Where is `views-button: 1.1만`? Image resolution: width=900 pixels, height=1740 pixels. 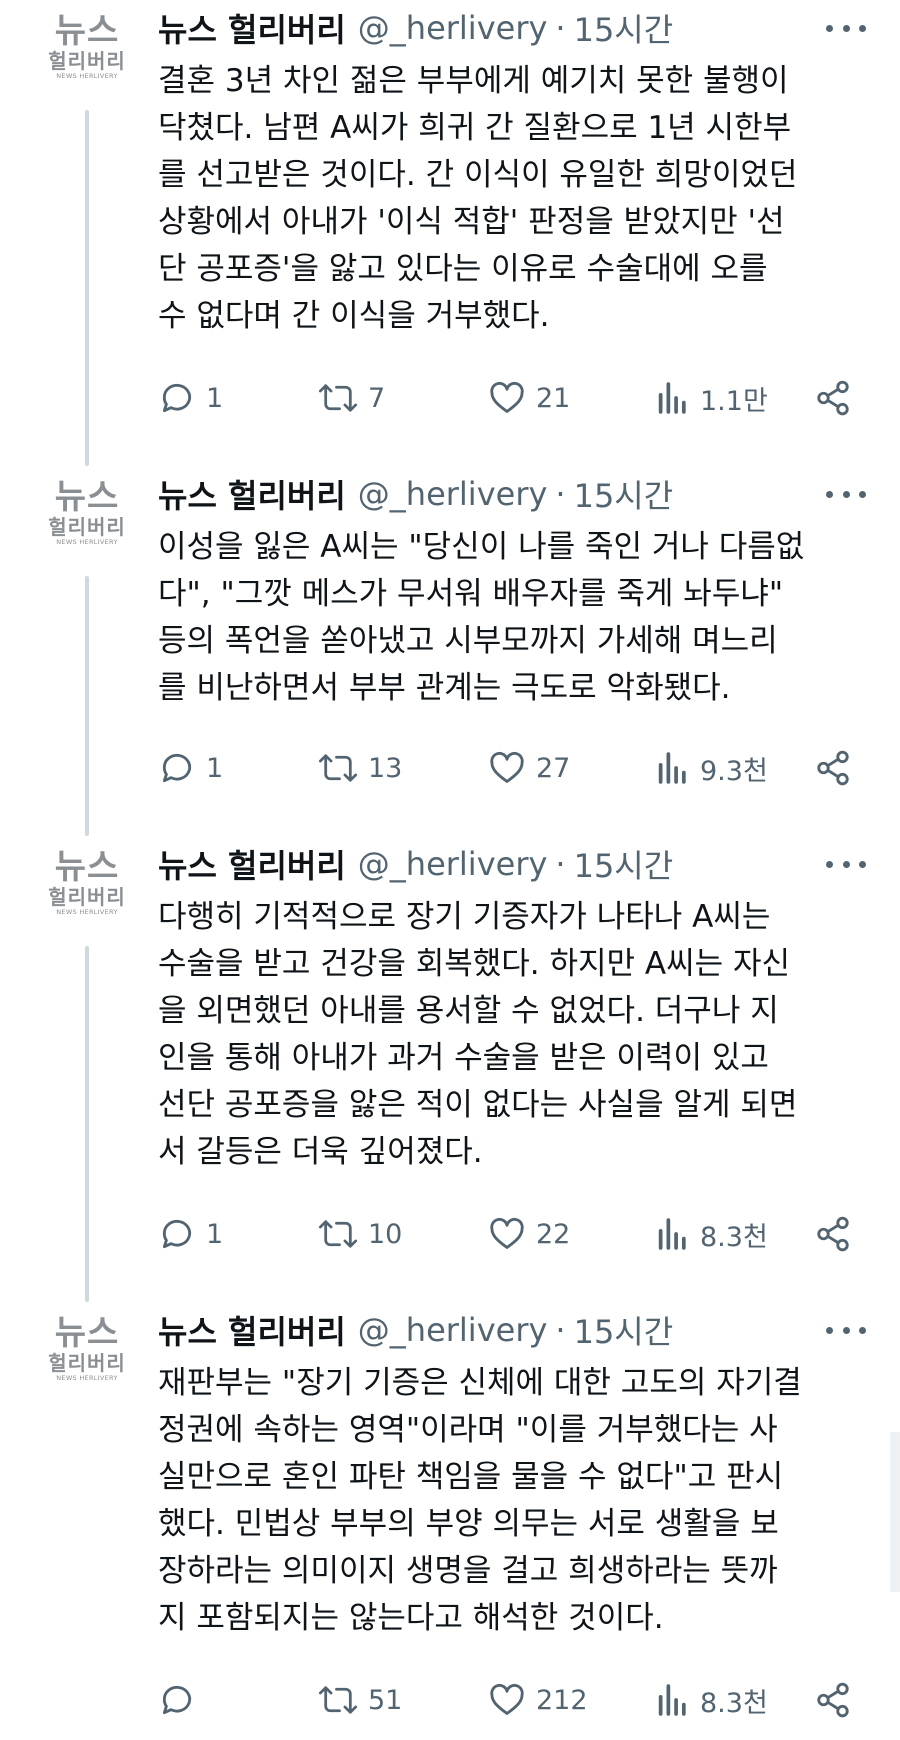
views-button: 1.1만 is located at coordinates (712, 398).